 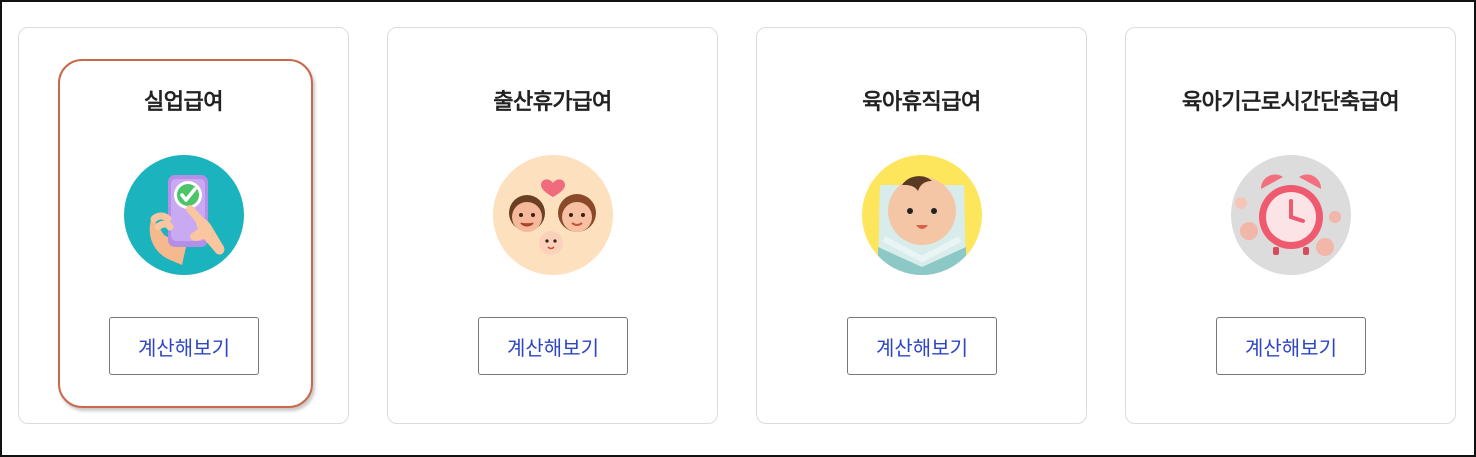 I want to click on baby-face-icon, so click(x=922, y=215).